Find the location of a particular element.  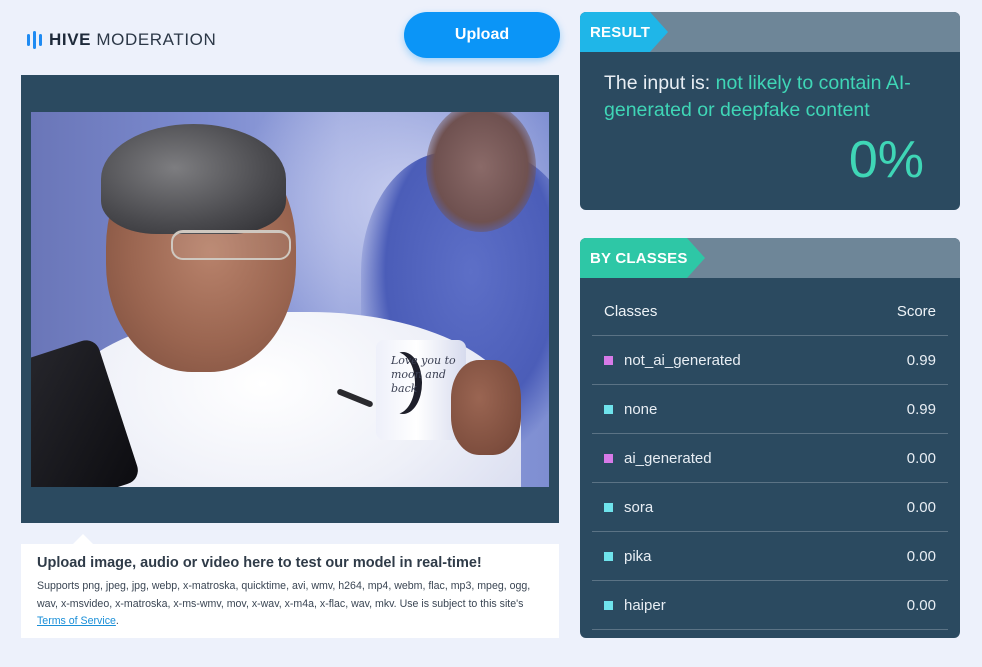

hive-moderation-logo: HIVE MODERATION is located at coordinates (121, 40).